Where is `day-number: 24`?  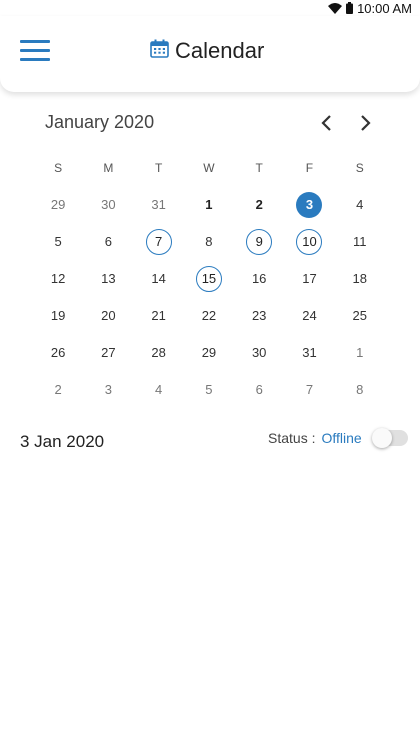
day-number: 24 is located at coordinates (309, 315).